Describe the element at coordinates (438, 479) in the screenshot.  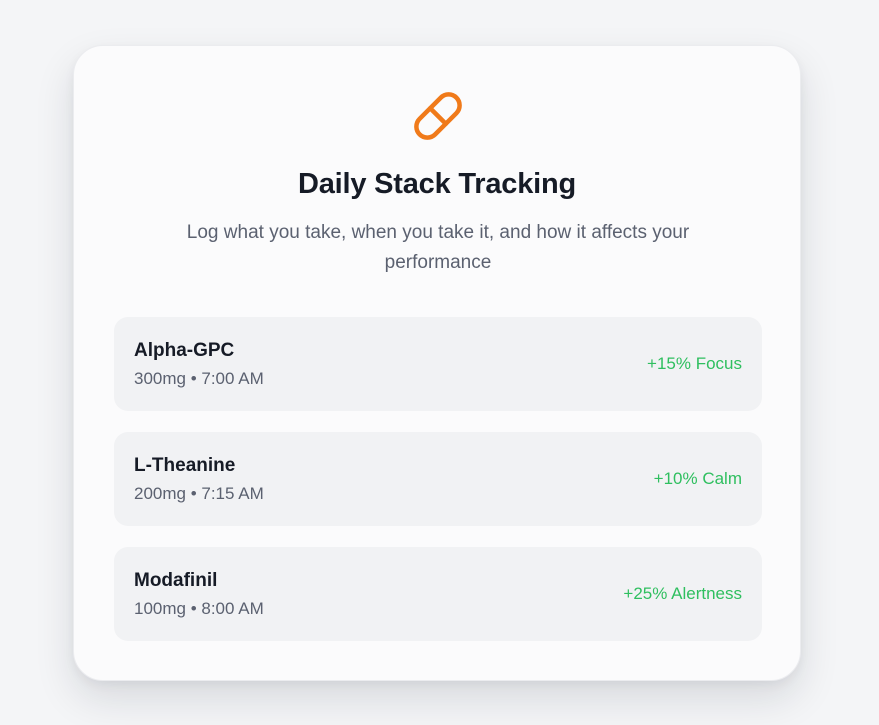
I see `supplement-entry-l-theanine: L-Theanine 200mg • 7:15 AM +10% Calm` at that location.